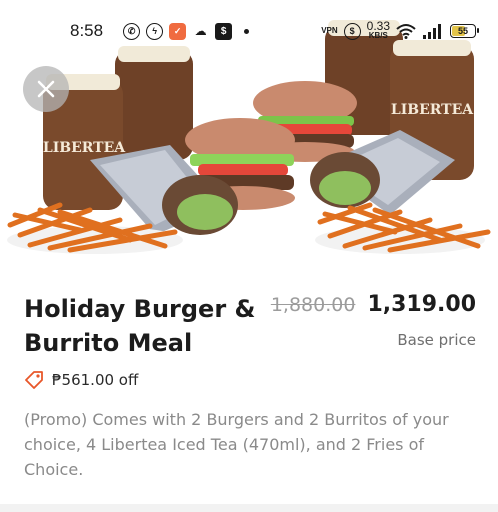  Describe the element at coordinates (329, 30) in the screenshot. I see `vpn-icon: VPN` at that location.